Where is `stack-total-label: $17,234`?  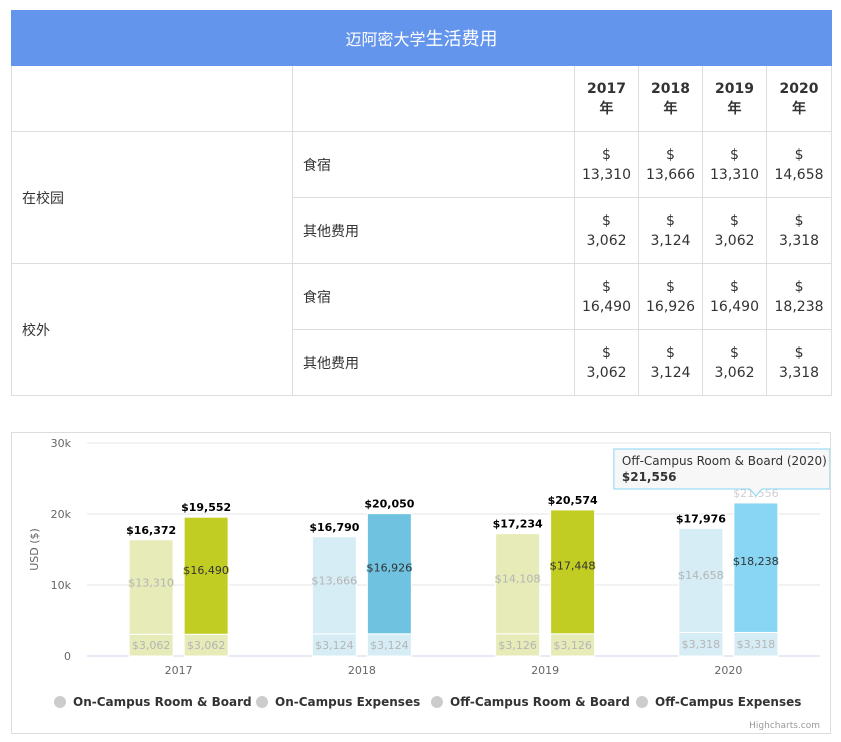 stack-total-label: $17,234 is located at coordinates (518, 524).